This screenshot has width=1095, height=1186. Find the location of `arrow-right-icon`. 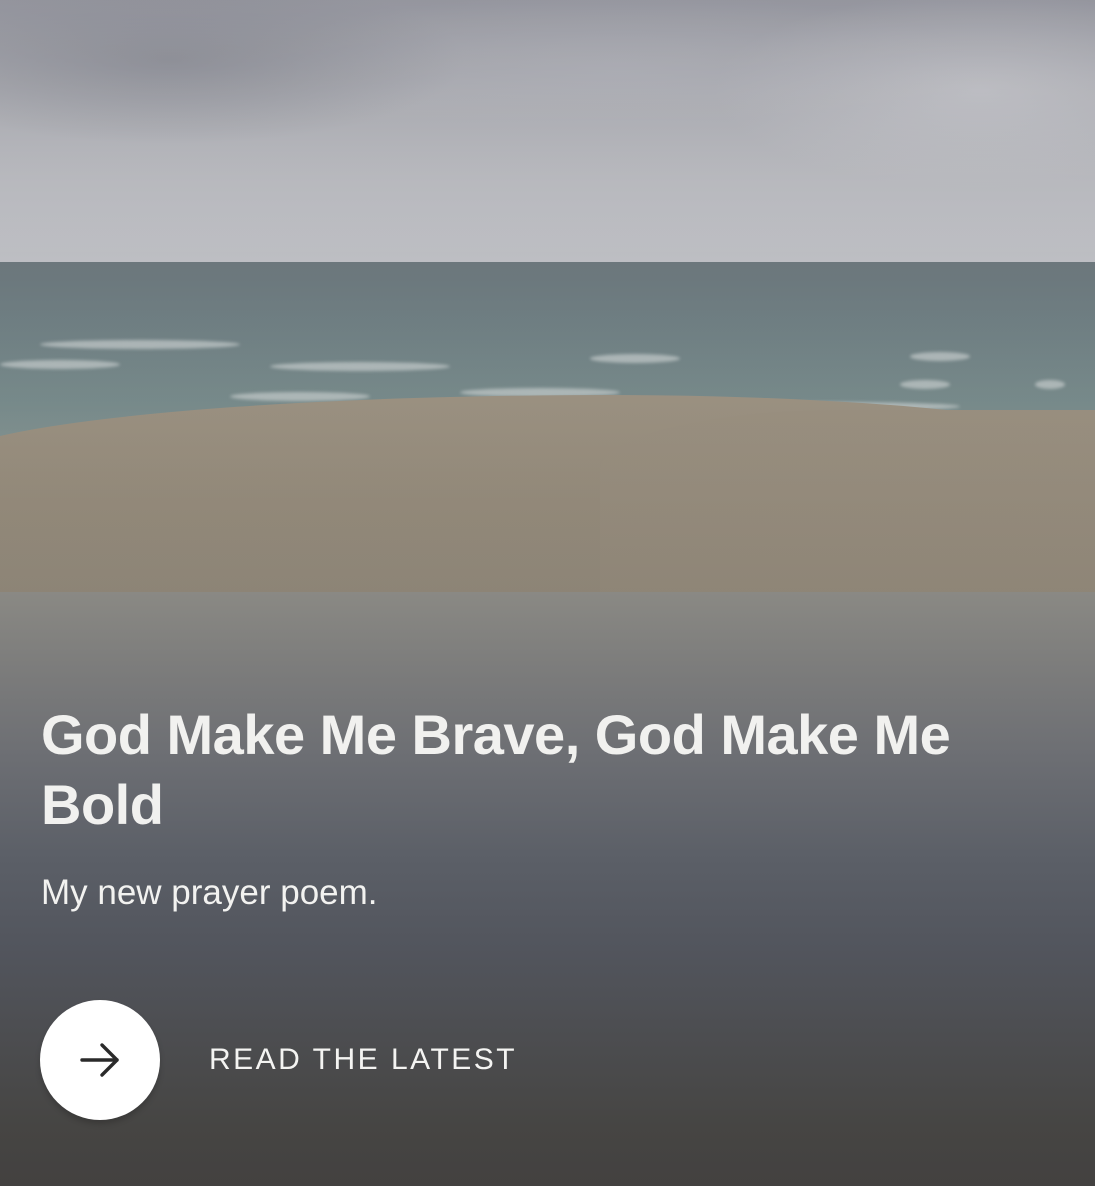

arrow-right-icon is located at coordinates (99, 1060).